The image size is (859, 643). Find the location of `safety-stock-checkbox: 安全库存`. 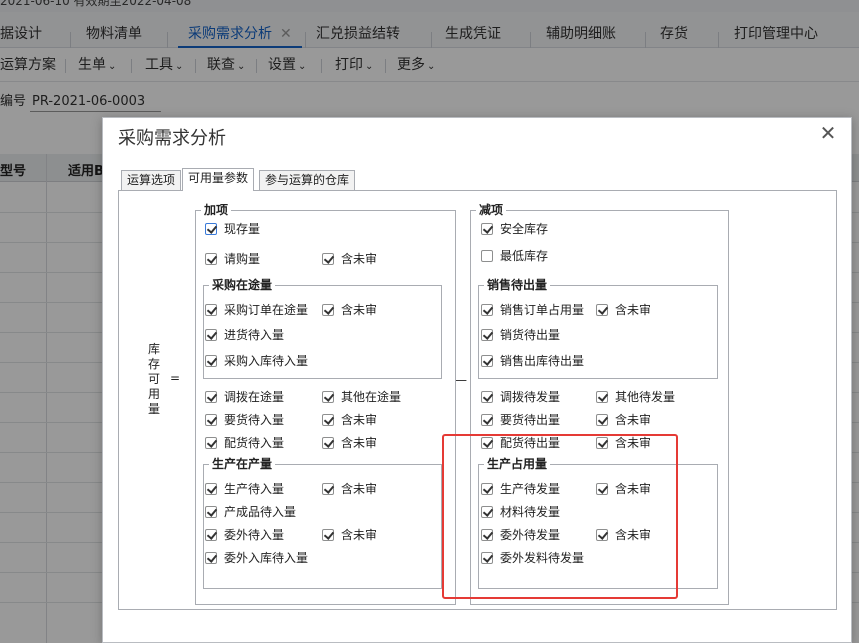

safety-stock-checkbox: 安全库存 is located at coordinates (514, 229).